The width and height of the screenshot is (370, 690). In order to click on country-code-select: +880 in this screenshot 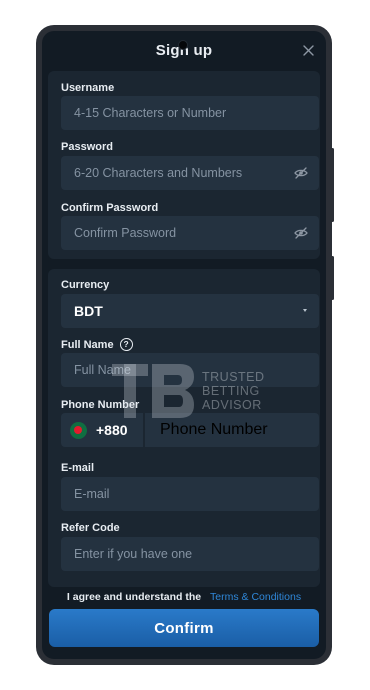, I will do `click(102, 430)`.